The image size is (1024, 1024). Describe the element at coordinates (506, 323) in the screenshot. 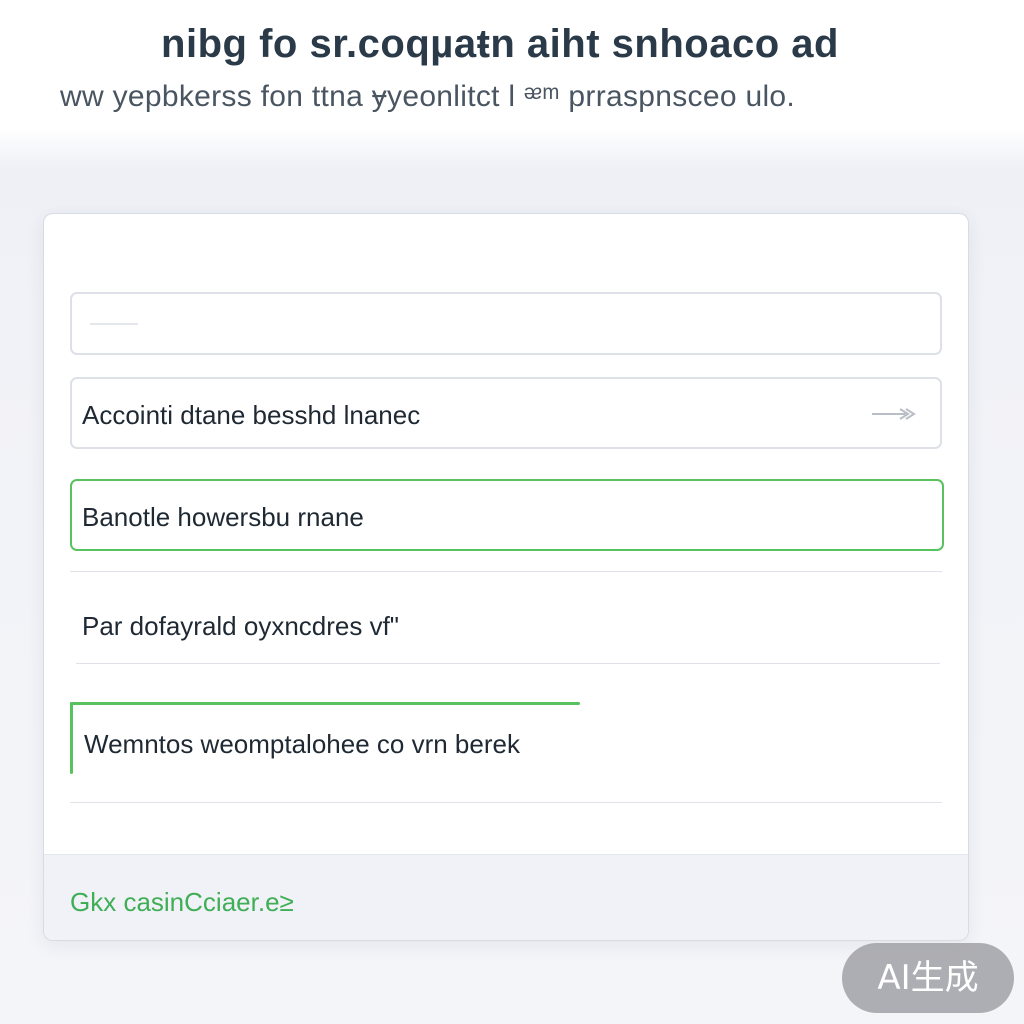

I see `empty-text-field` at that location.